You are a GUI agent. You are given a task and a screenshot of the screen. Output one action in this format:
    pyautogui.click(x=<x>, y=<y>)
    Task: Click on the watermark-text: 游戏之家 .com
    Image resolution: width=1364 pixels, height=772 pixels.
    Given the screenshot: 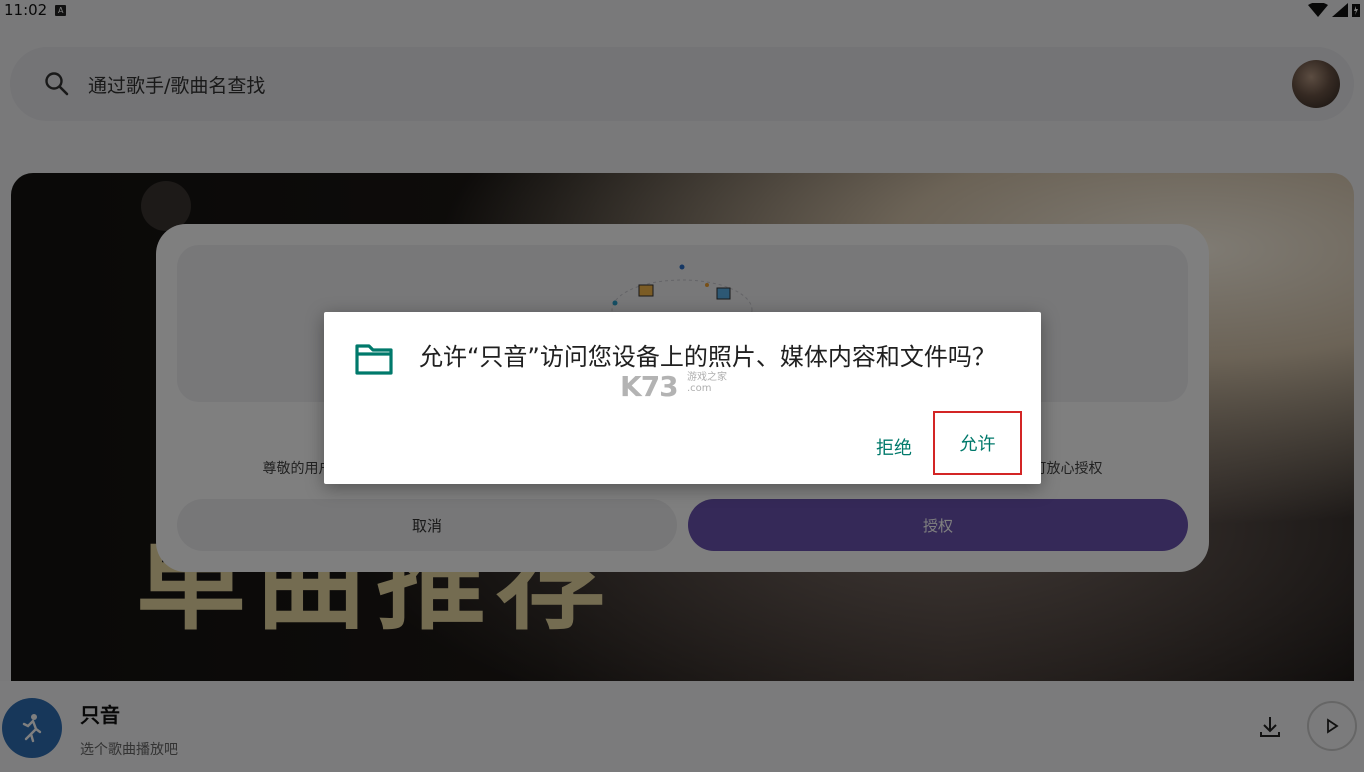 What is the action you would take?
    pyautogui.click(x=707, y=383)
    